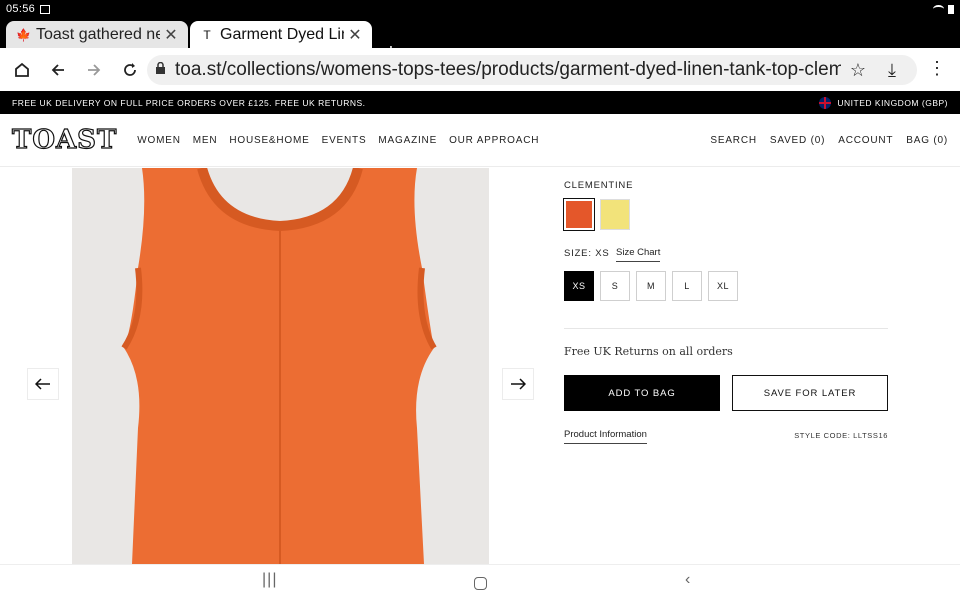  What do you see at coordinates (858, 70) in the screenshot?
I see `bookmark-star-icon: ☆` at bounding box center [858, 70].